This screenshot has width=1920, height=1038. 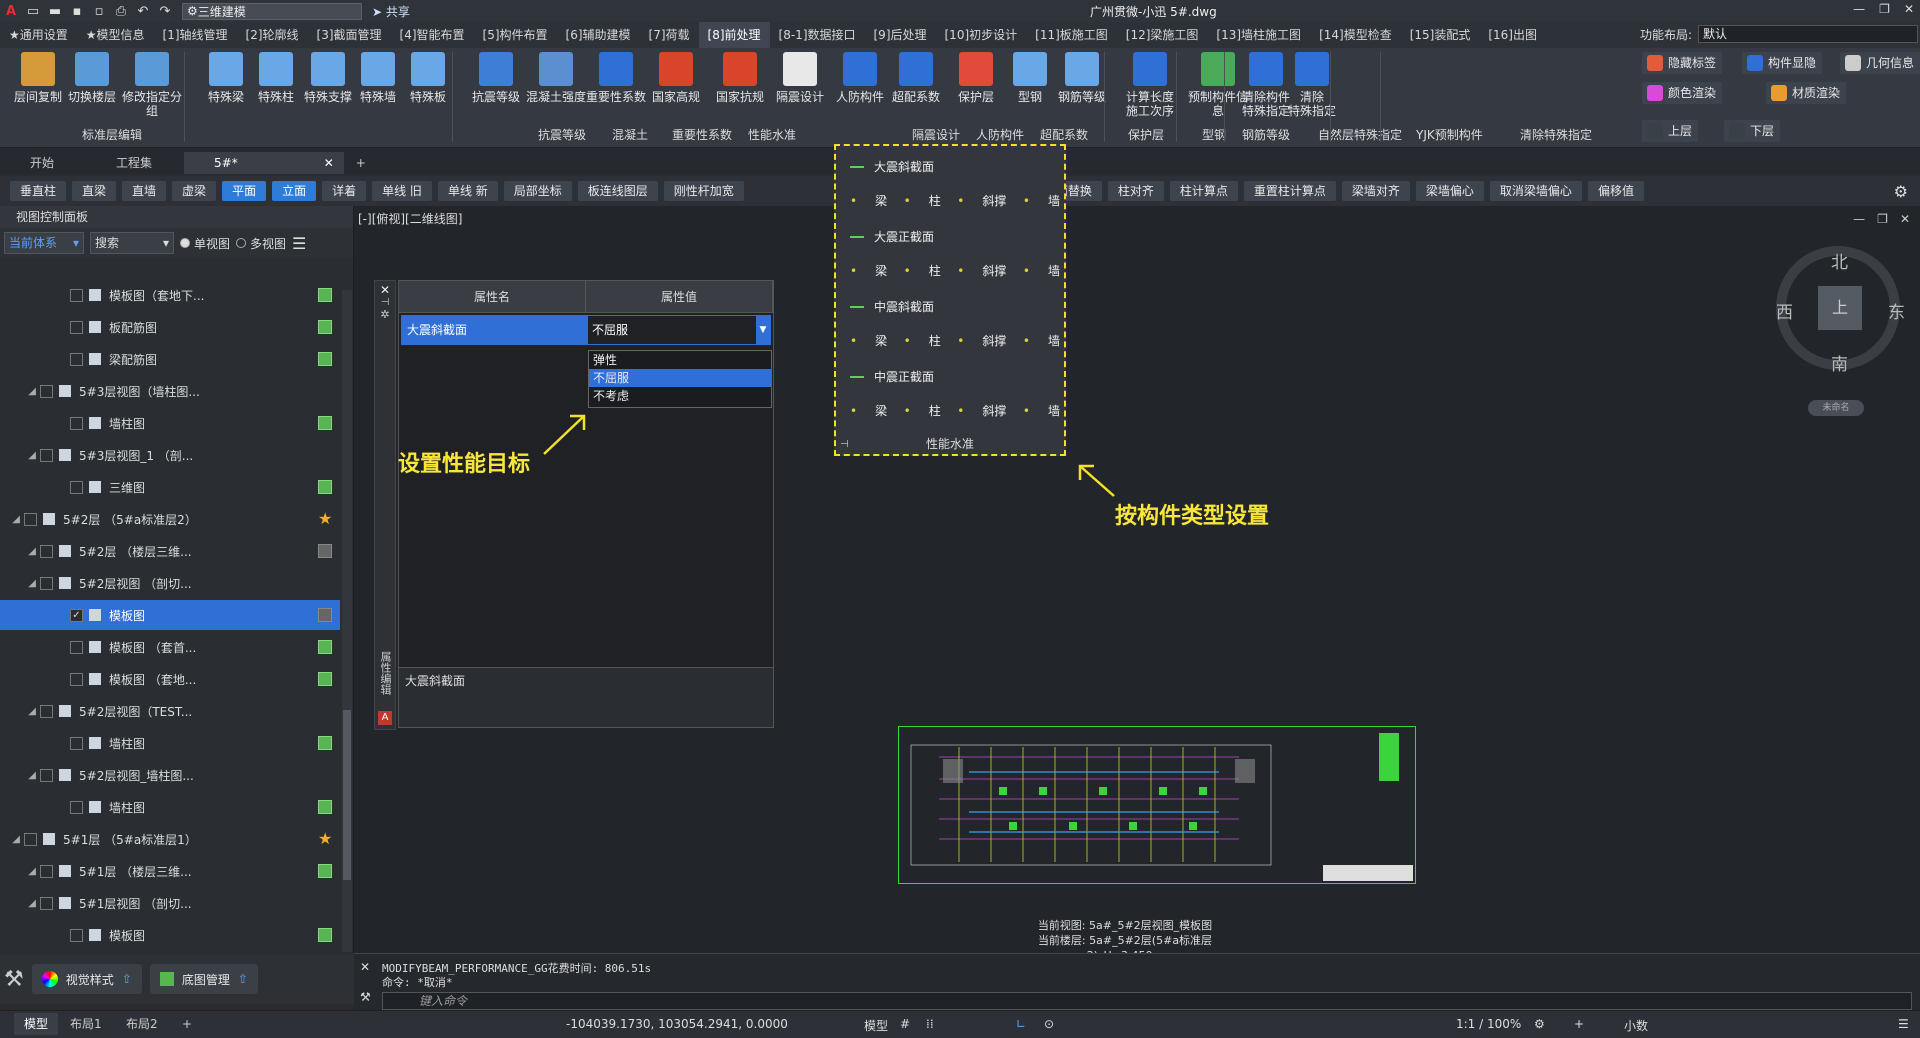 I want to click on chevron-down-icon: ▼, so click(x=763, y=330).